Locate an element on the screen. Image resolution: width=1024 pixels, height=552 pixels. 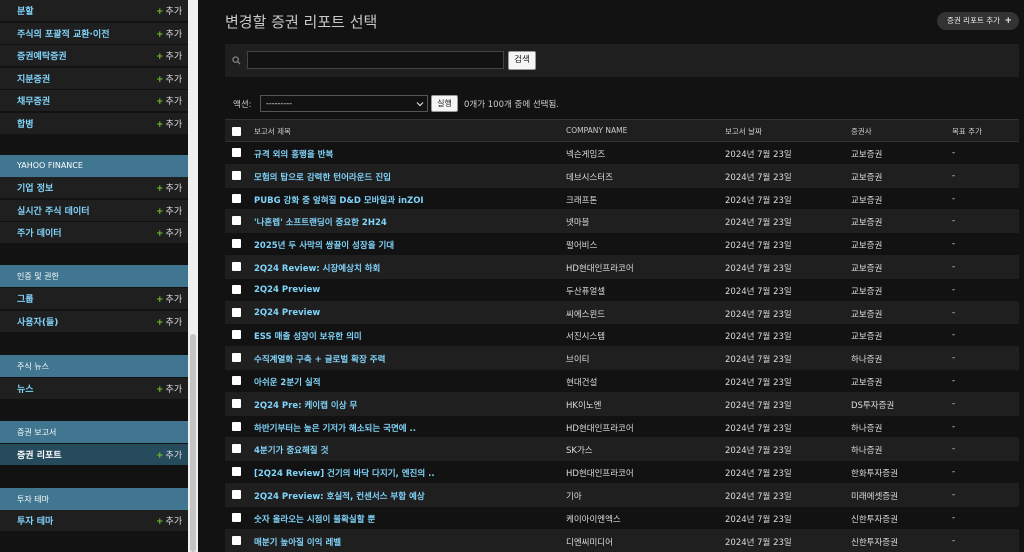
sidebar-item: 사용자(들) + 추가 is located at coordinates (94, 321).